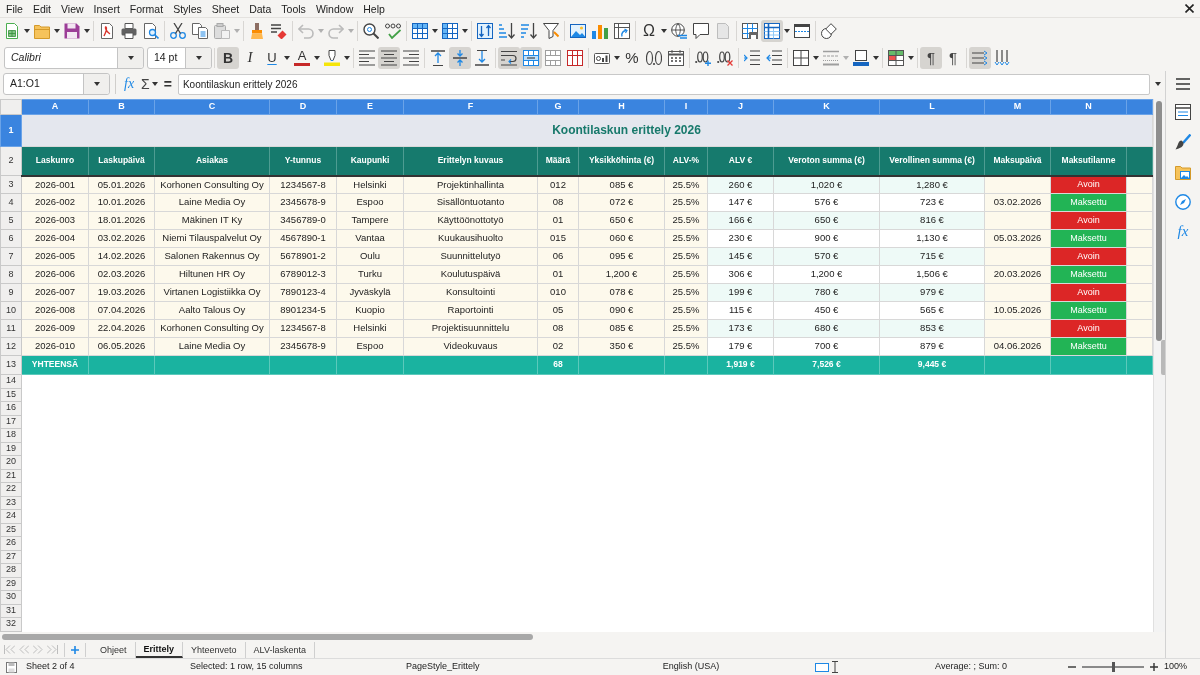  I want to click on conditional-format-icon, so click(896, 57).